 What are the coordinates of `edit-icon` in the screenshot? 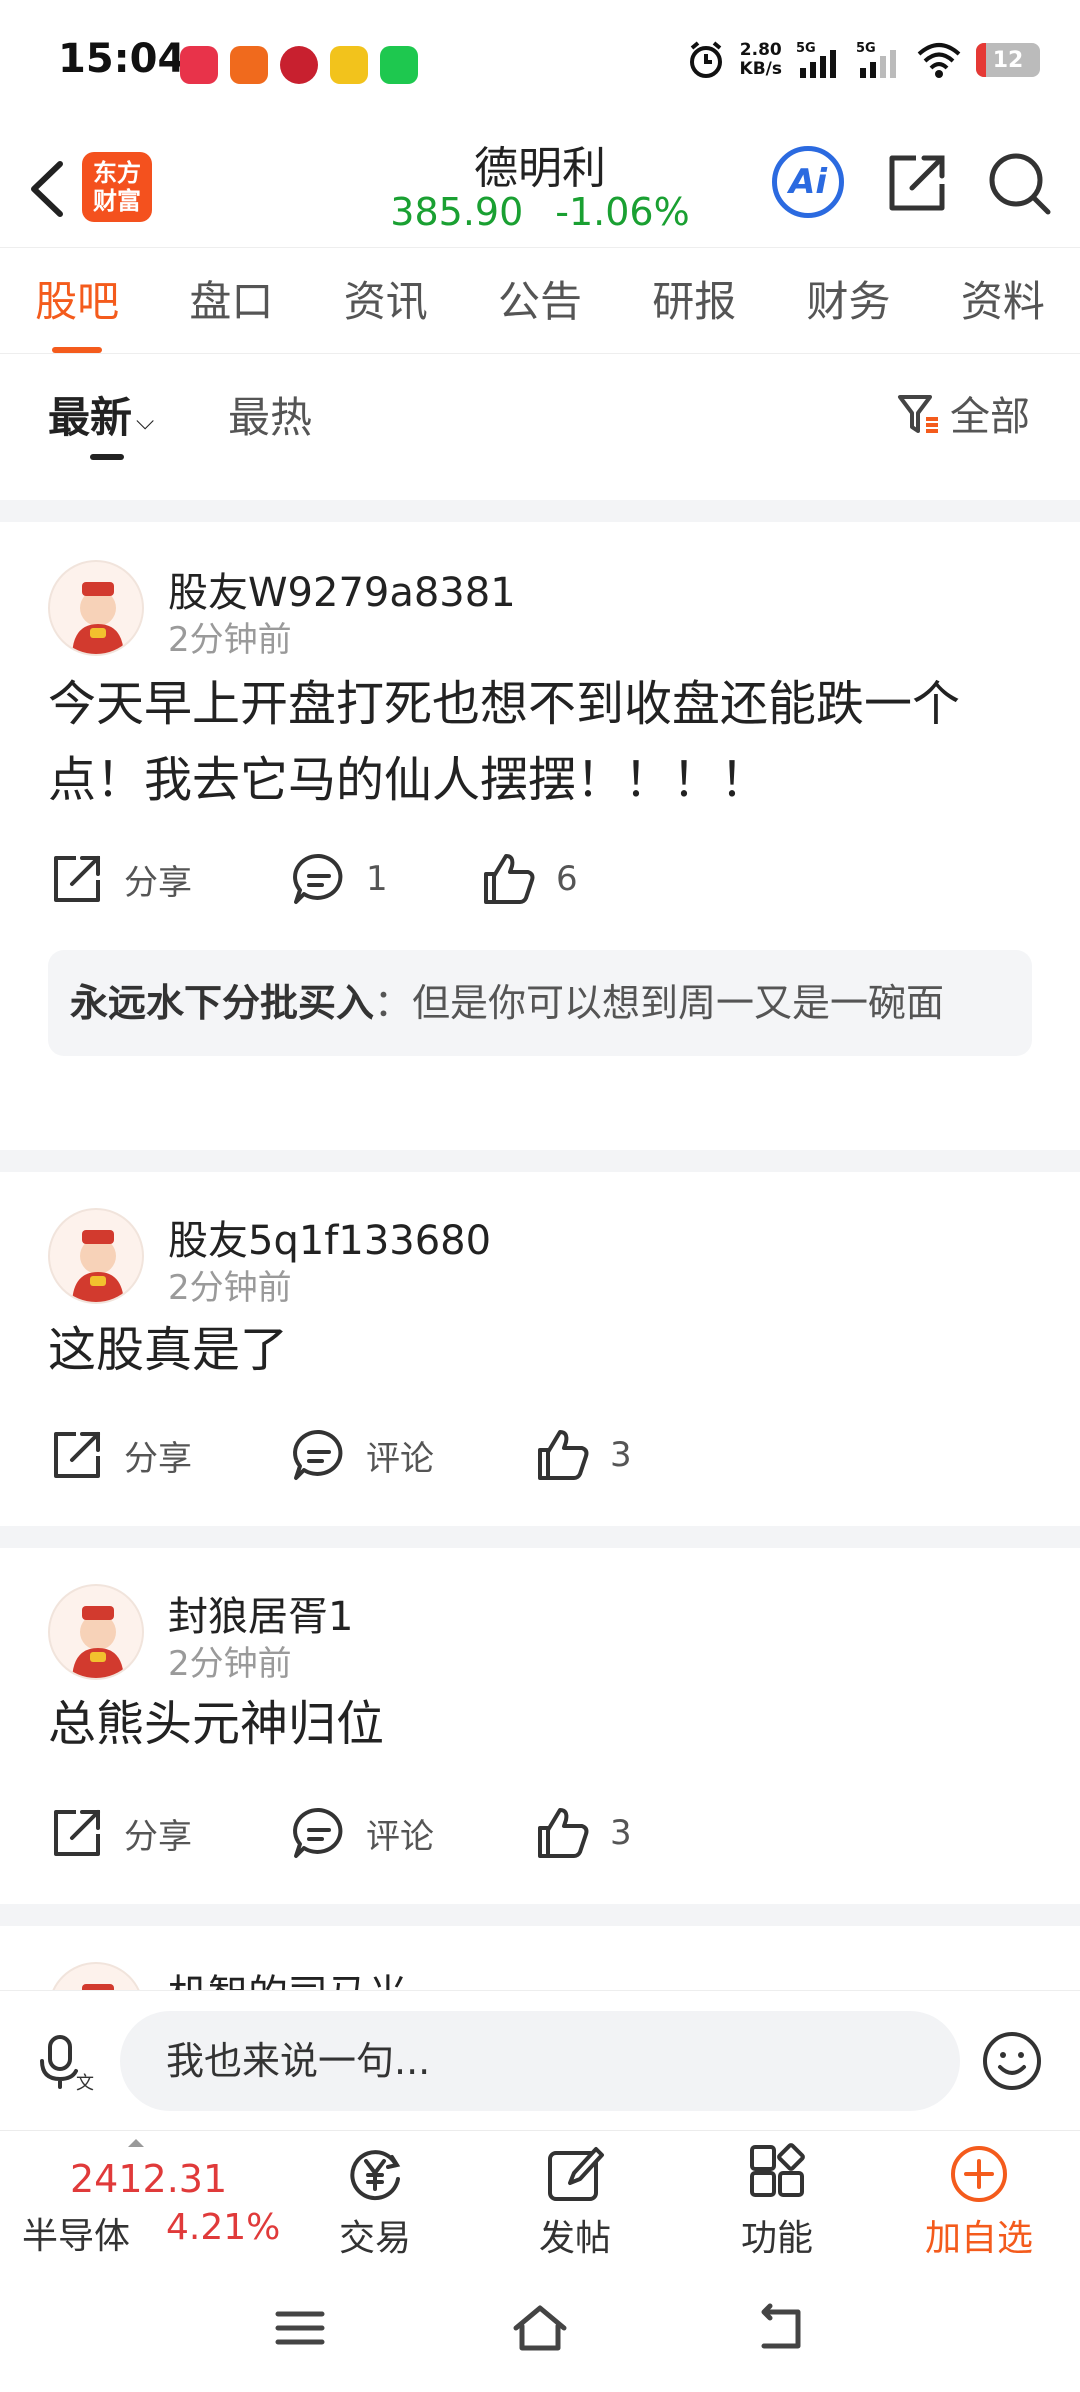 It's located at (576, 2174).